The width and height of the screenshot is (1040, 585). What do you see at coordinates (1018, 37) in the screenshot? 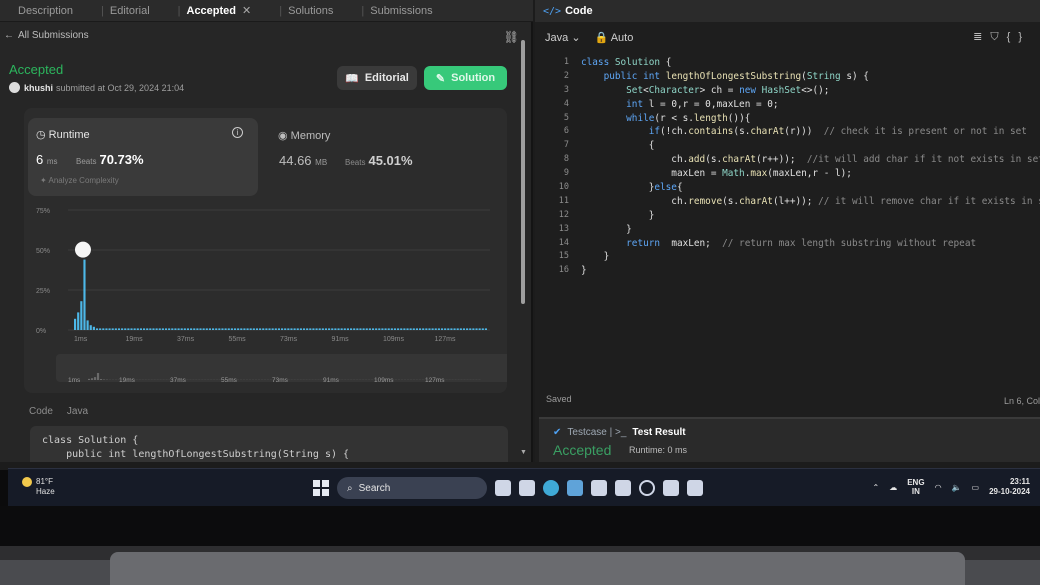
I see `braces-icon: {}` at bounding box center [1018, 37].